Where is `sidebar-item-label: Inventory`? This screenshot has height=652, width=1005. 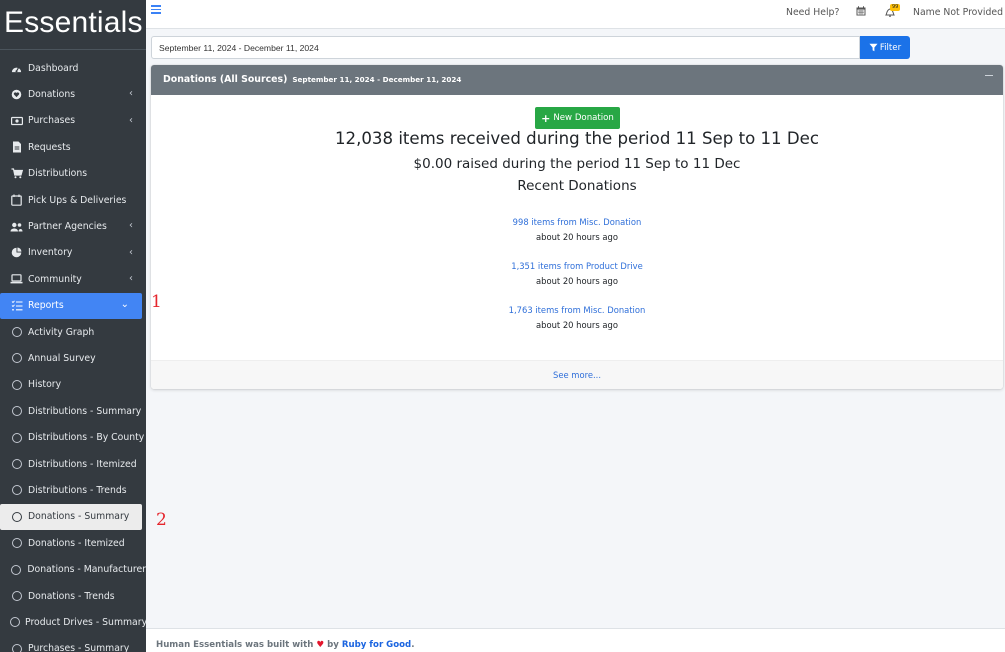
sidebar-item-label: Inventory is located at coordinates (50, 253).